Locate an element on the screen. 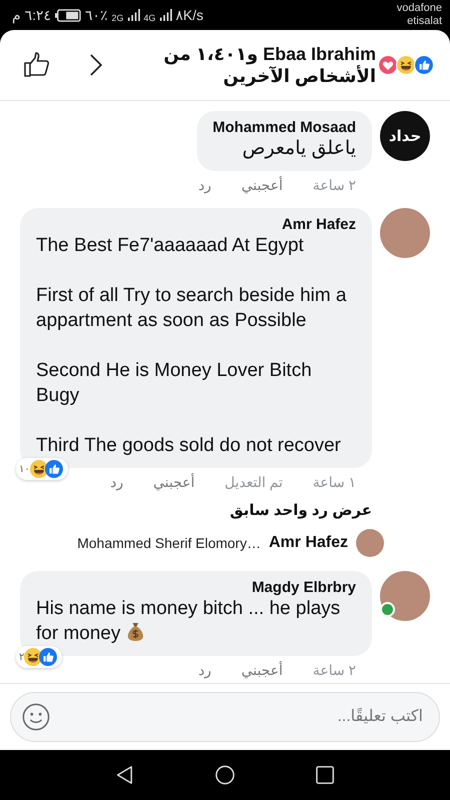  battery-icon is located at coordinates (68, 15).